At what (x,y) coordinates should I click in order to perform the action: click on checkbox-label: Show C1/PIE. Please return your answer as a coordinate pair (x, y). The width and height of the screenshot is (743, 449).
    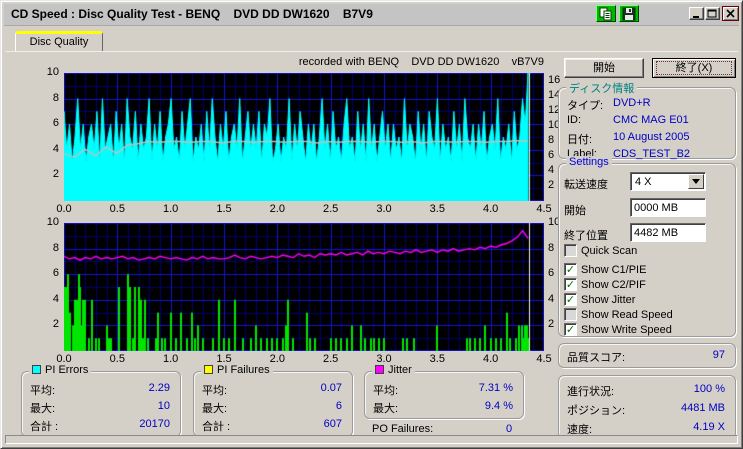
    Looking at the image, I should click on (614, 269).